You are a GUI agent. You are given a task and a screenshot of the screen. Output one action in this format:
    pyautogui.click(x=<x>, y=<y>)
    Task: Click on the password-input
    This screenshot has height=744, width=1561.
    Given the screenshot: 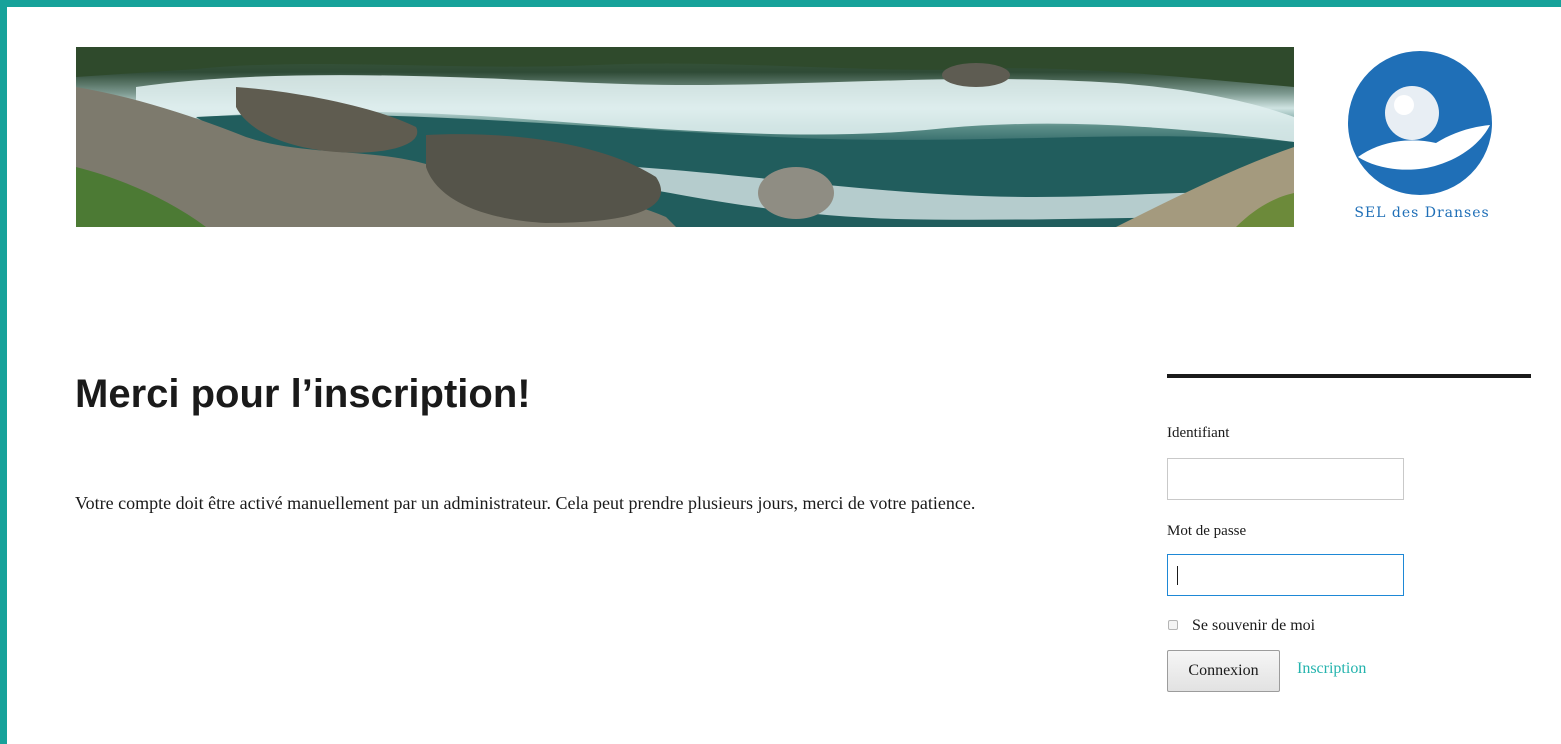 What is the action you would take?
    pyautogui.click(x=1285, y=575)
    